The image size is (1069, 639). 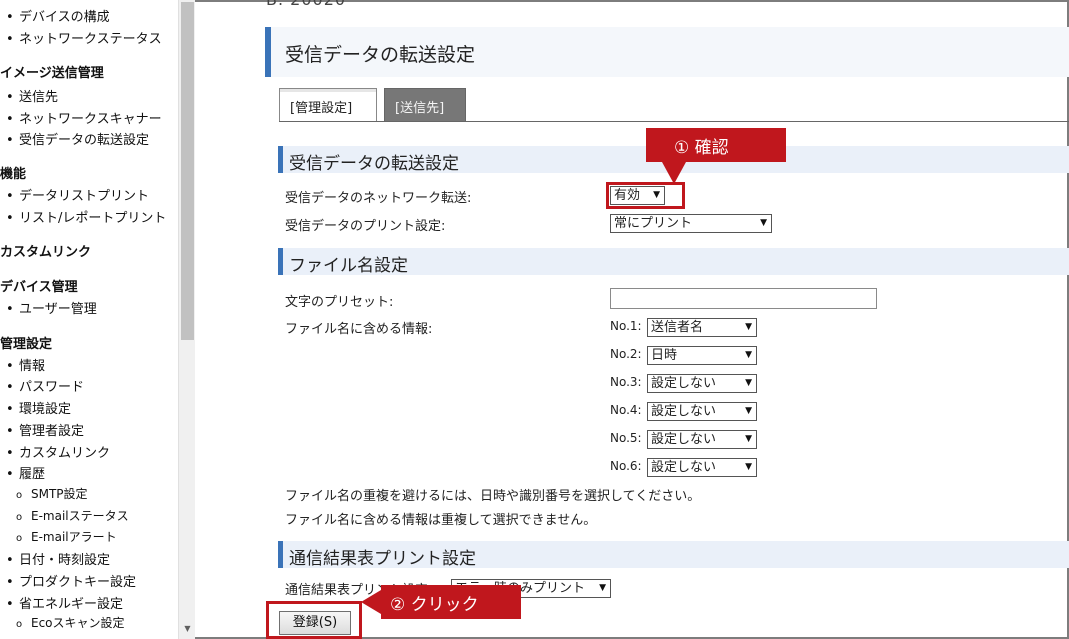 I want to click on sidebar-heading: イメージ送信管理, so click(x=52, y=73).